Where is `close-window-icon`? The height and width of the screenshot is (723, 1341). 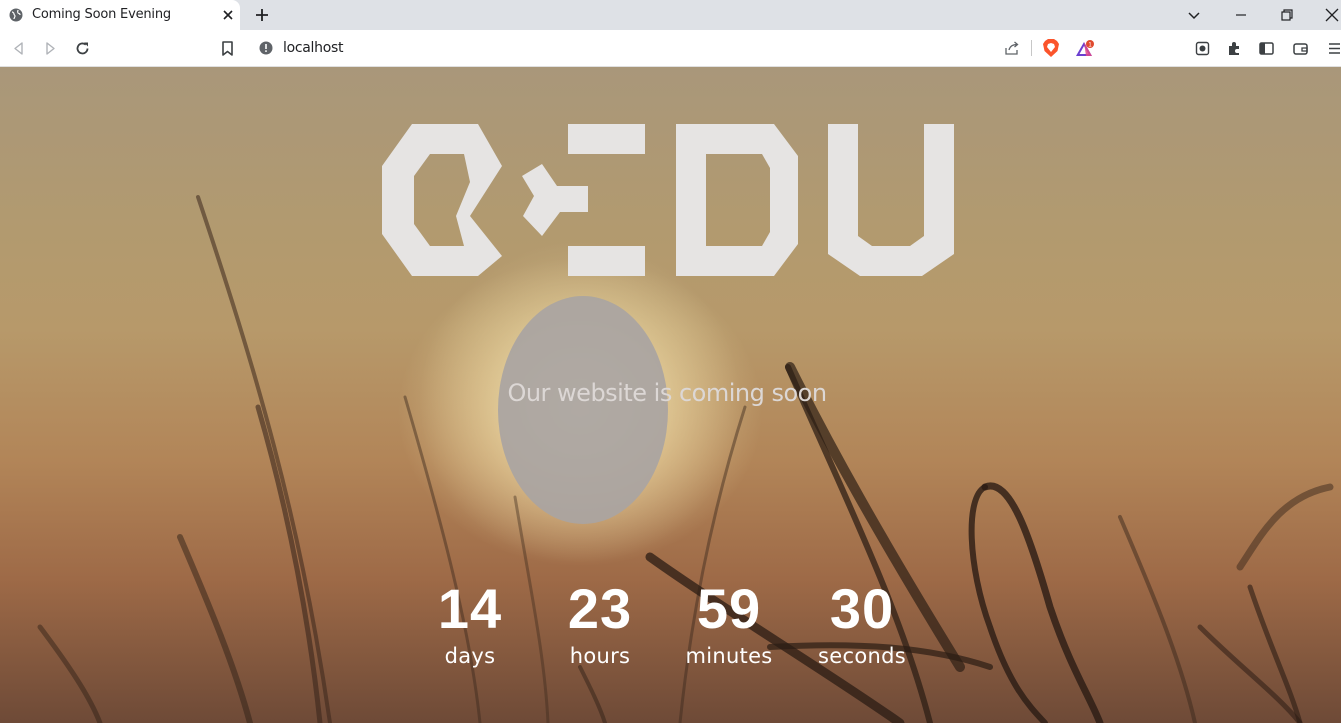 close-window-icon is located at coordinates (1332, 15).